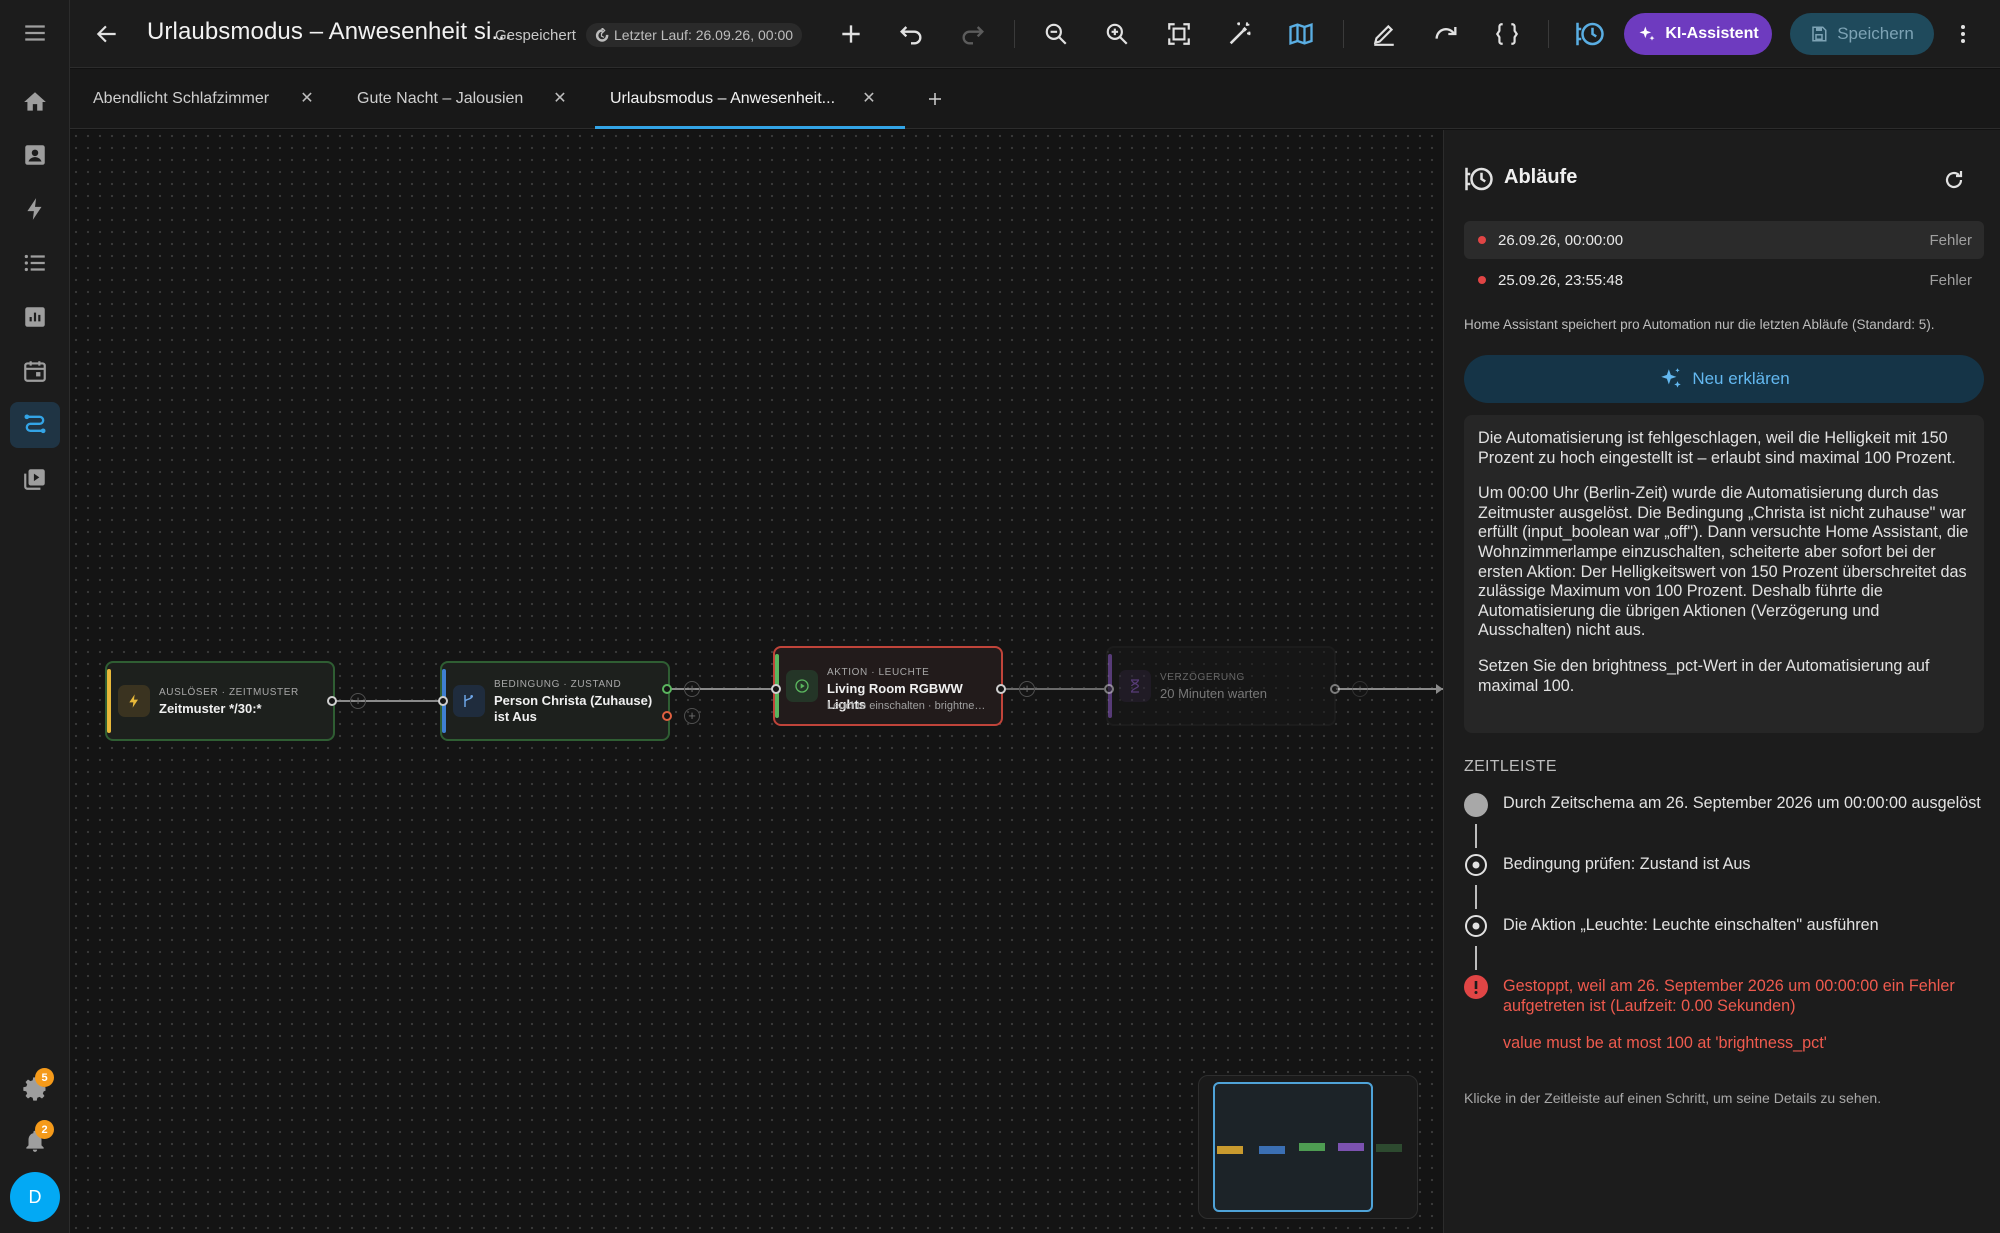  I want to click on automation-icon, so click(35, 424).